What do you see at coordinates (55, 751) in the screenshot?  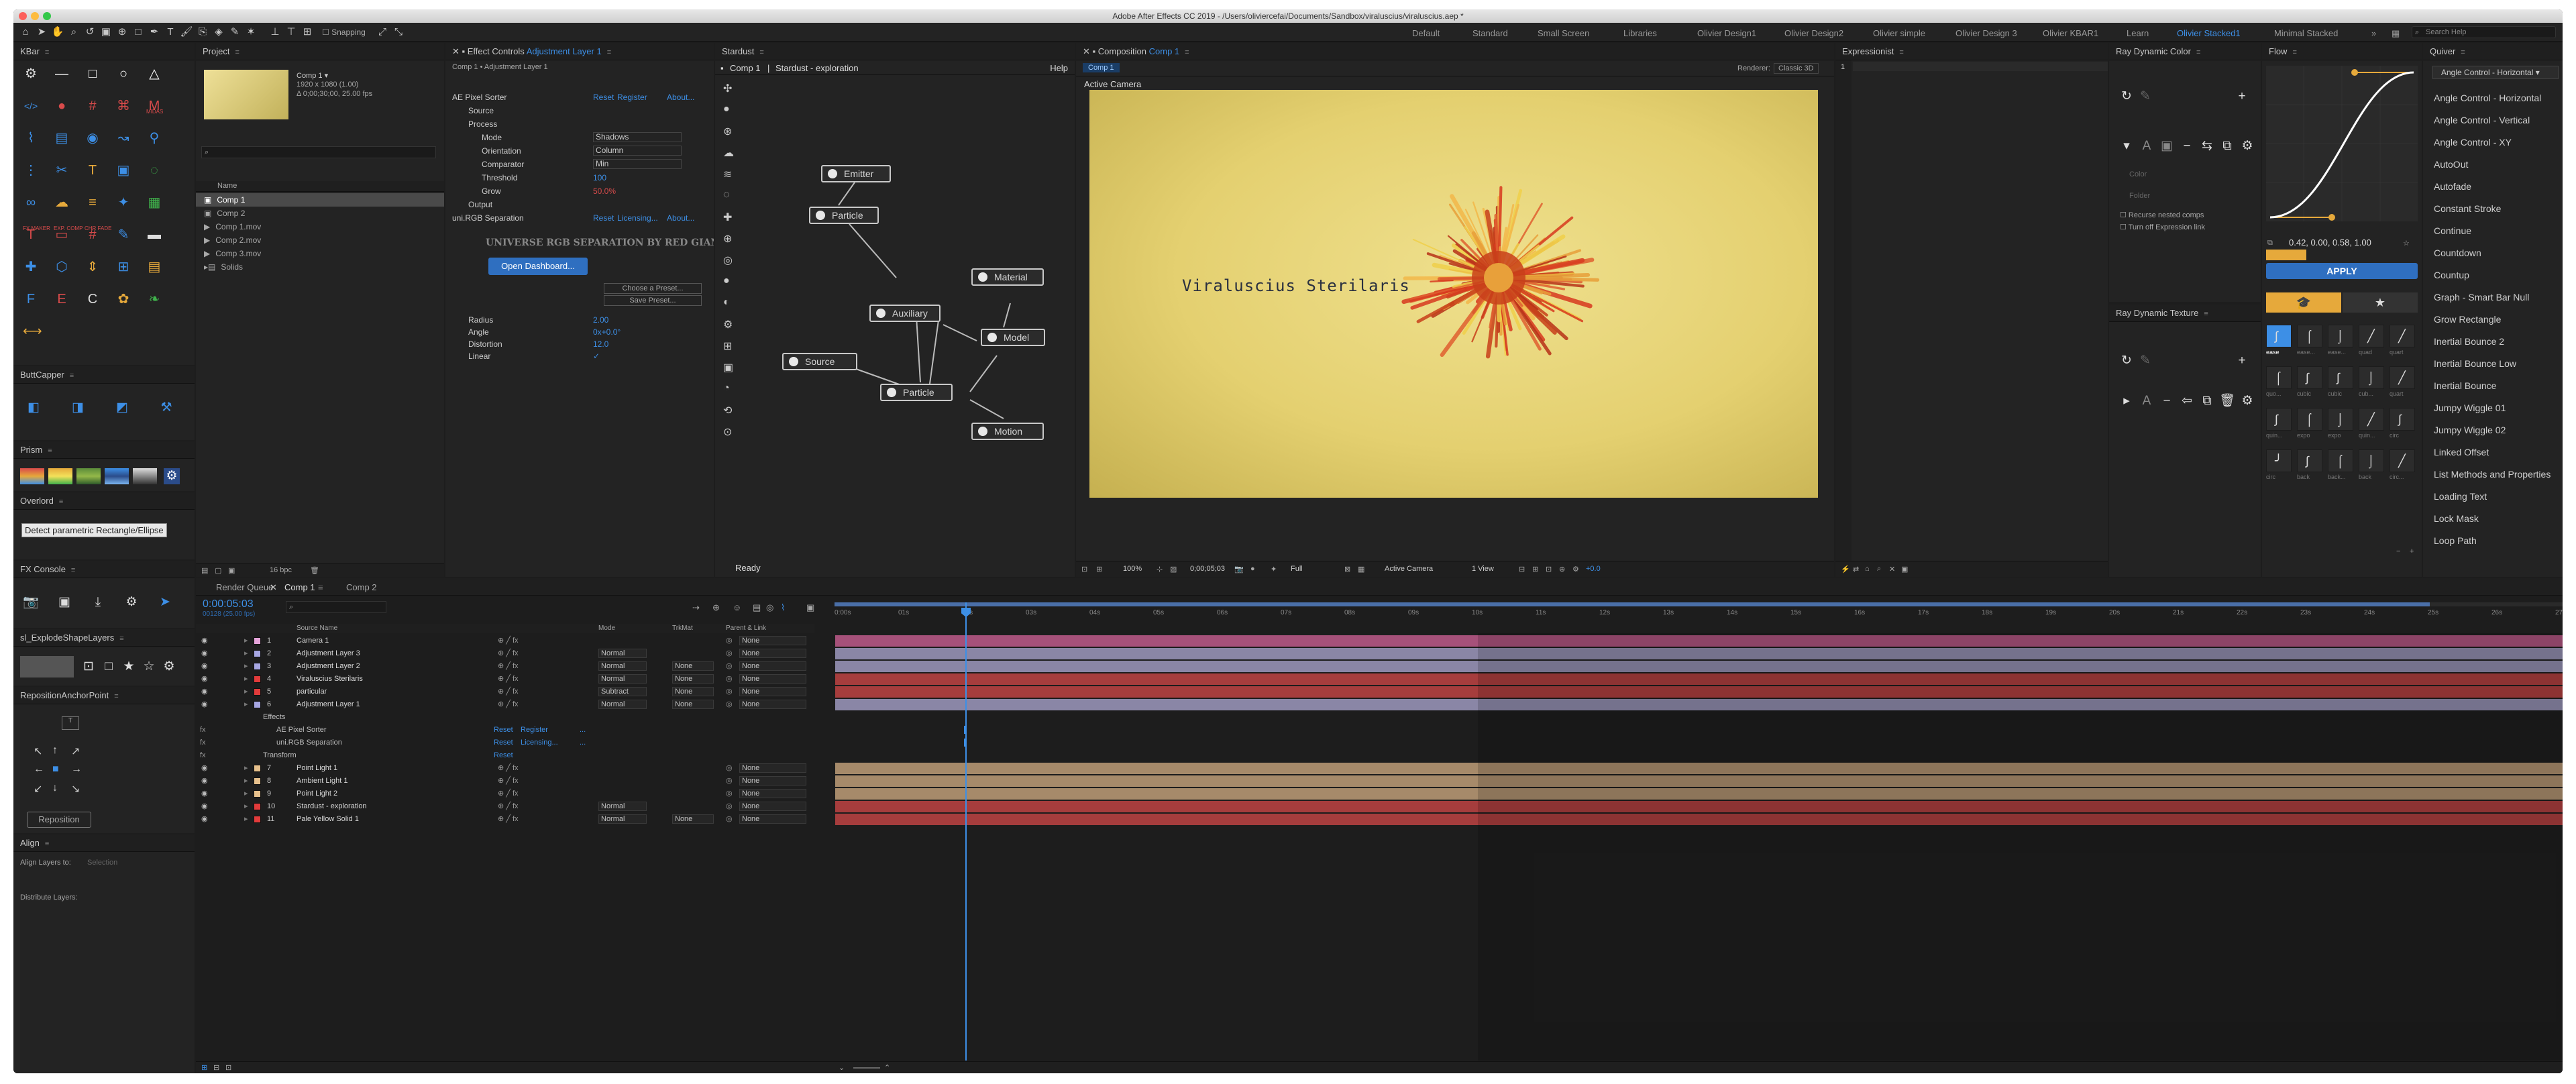 I see `anchor-1-icon: ↑` at bounding box center [55, 751].